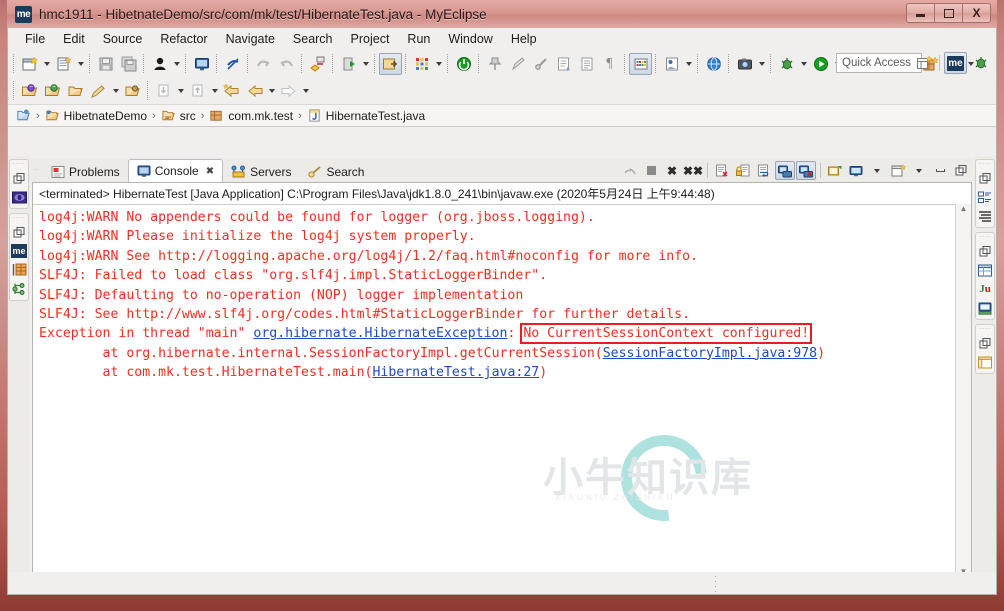 The image size is (1004, 611). What do you see at coordinates (494, 64) in the screenshot?
I see `pin-icon` at bounding box center [494, 64].